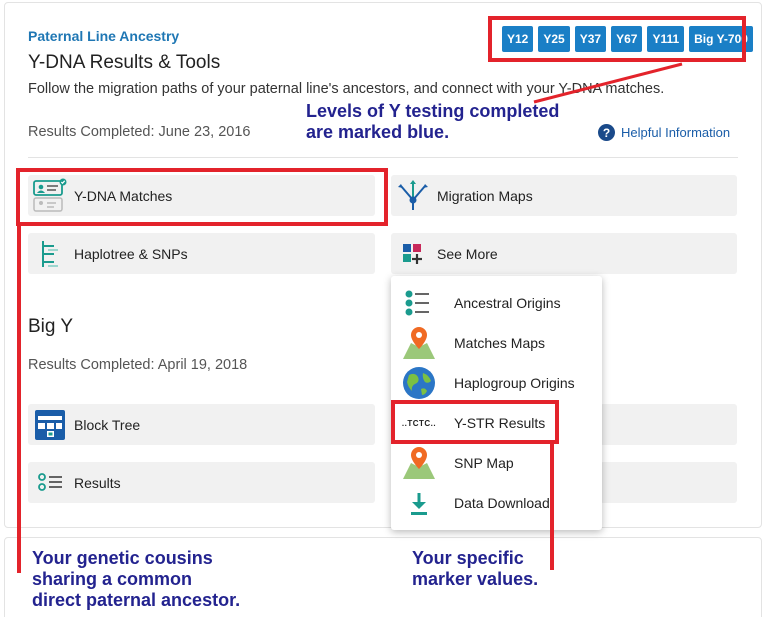  I want to click on page-title: Y-DNA Results & Tools, so click(124, 62).